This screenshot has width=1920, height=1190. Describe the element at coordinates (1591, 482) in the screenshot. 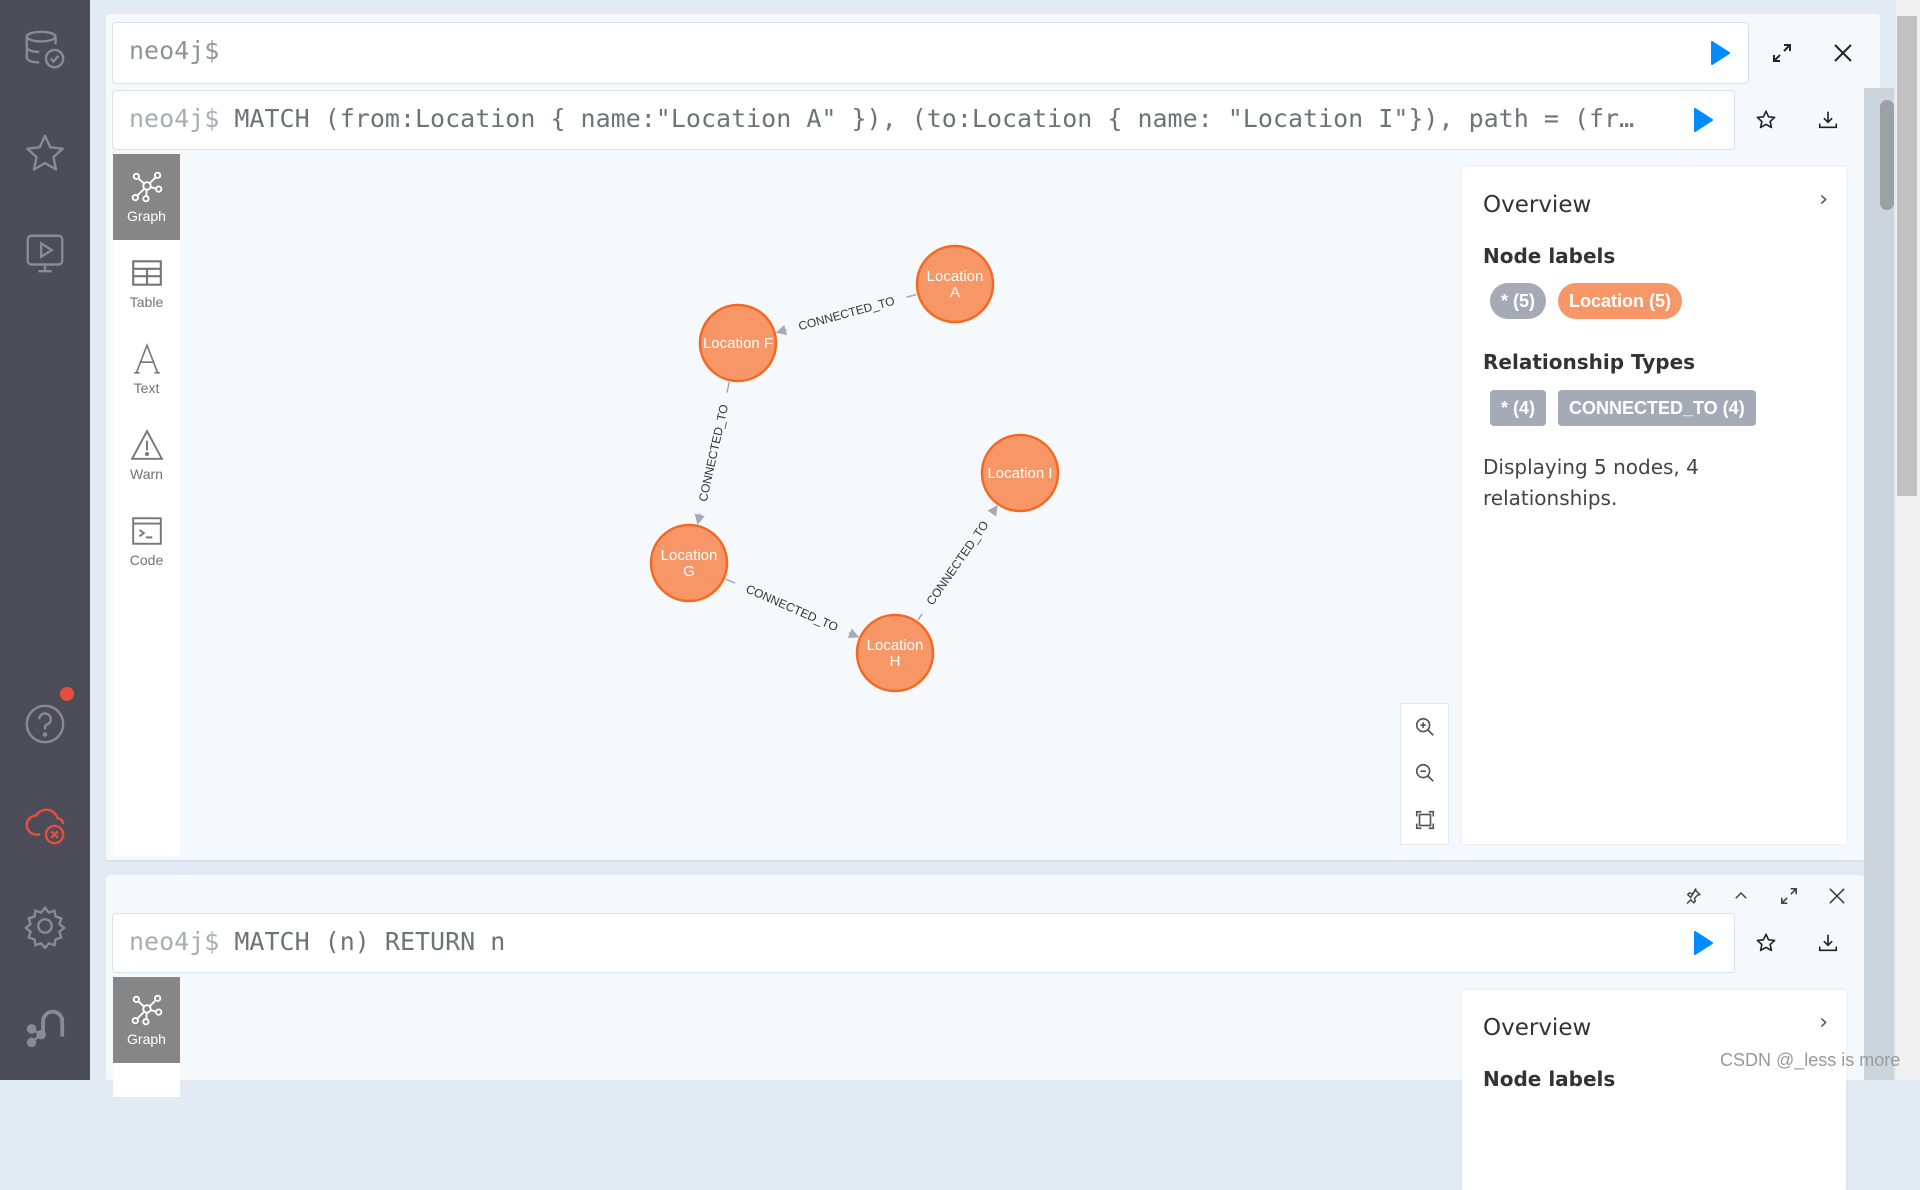

I see `overview-summary: Displaying 5 nodes, 4 relationships.` at that location.